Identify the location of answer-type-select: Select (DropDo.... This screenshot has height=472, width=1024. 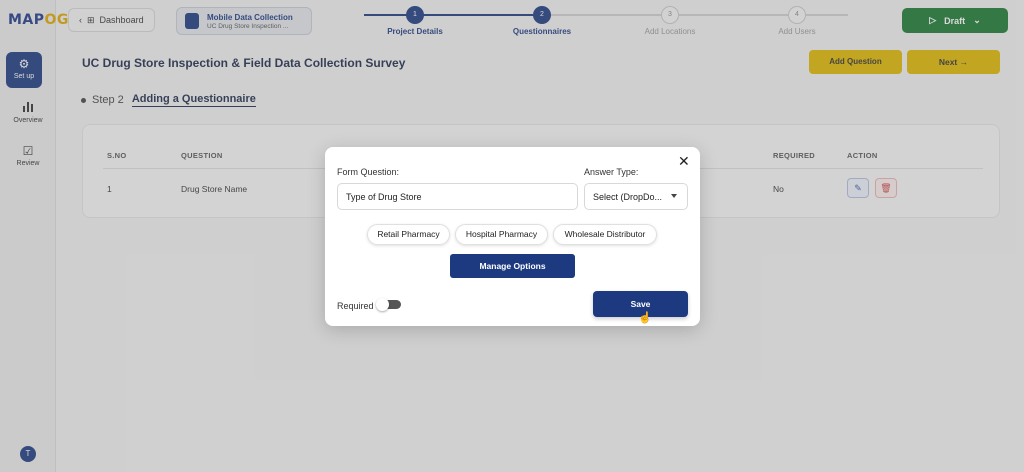
(636, 196).